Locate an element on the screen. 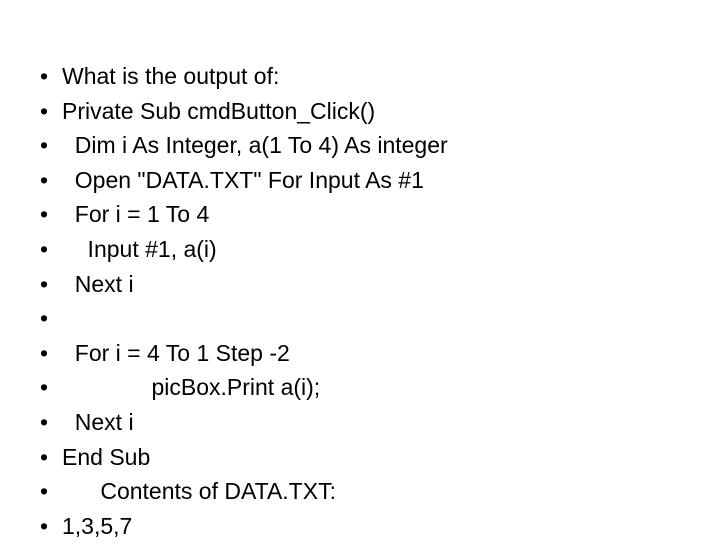  bullet-item-label: Private Sub cmdButton_Click() is located at coordinates (219, 110).